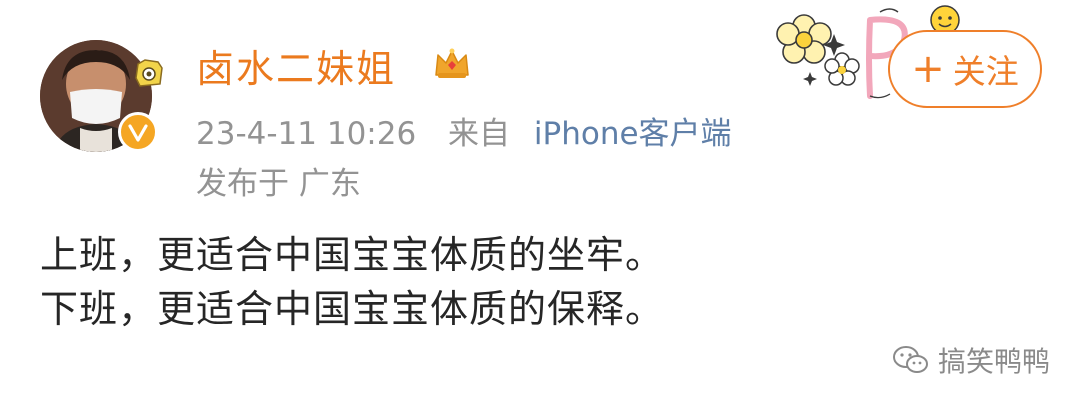  I want to click on username: 卤水二妹姐, so click(296, 65).